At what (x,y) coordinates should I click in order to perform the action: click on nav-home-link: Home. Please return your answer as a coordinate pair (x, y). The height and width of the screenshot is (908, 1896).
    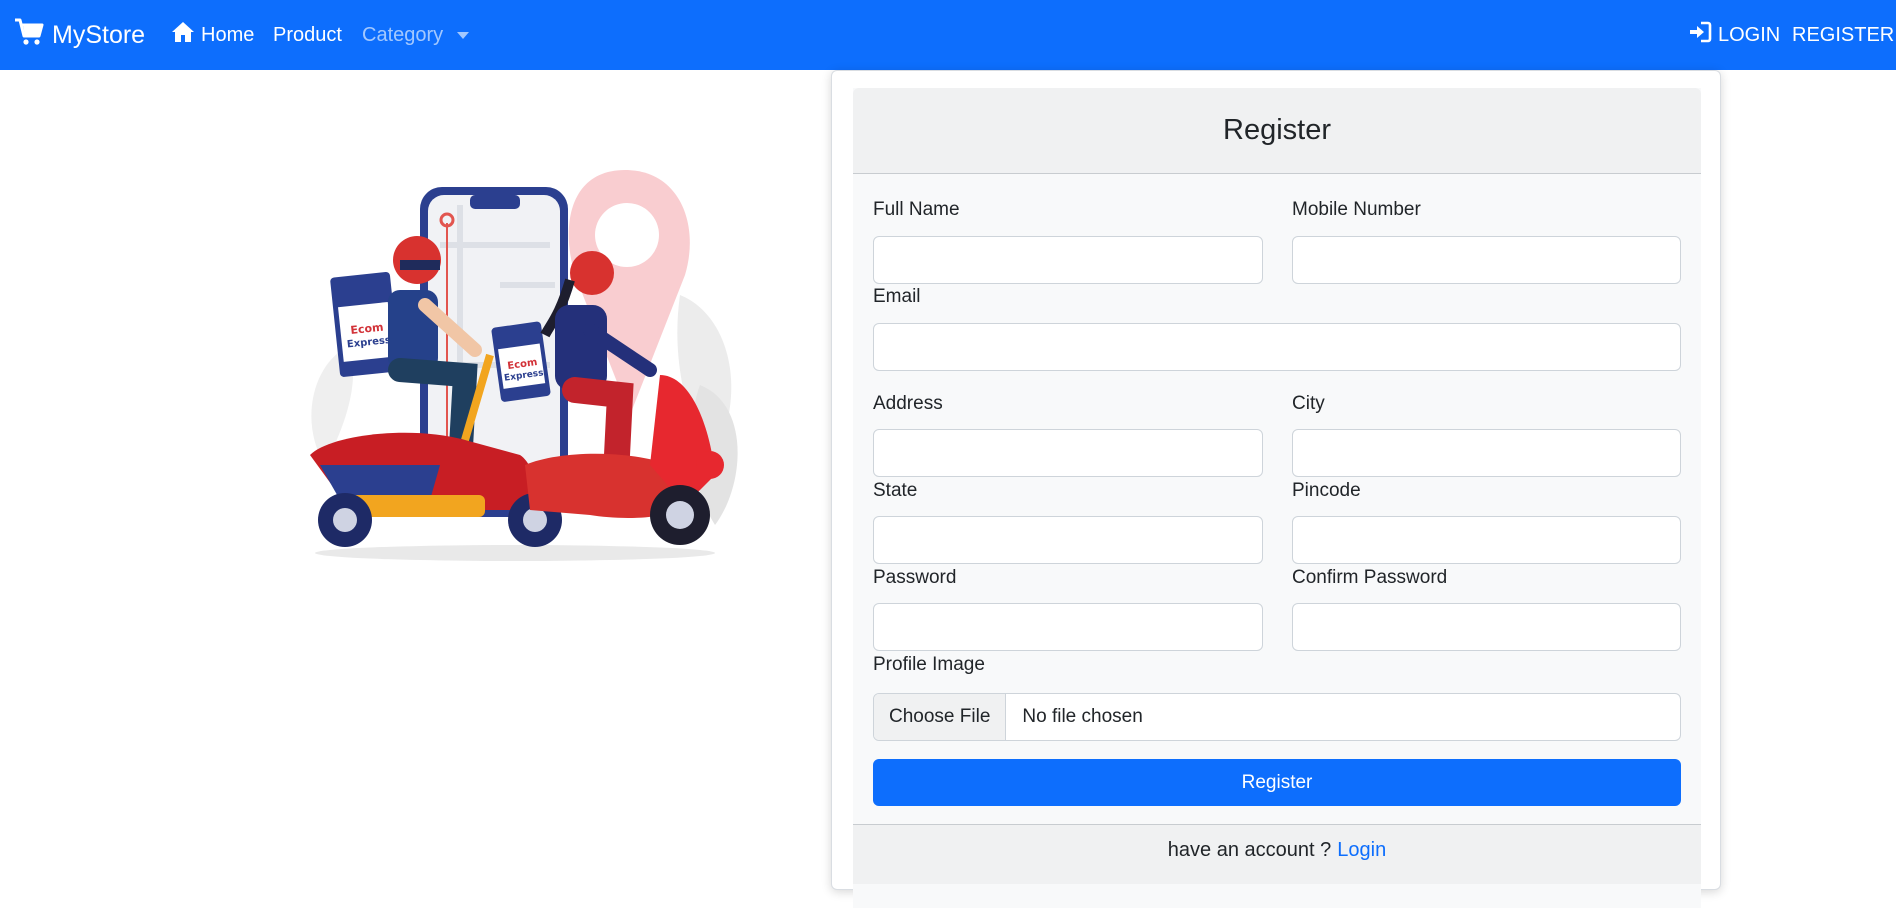
    Looking at the image, I should click on (212, 35).